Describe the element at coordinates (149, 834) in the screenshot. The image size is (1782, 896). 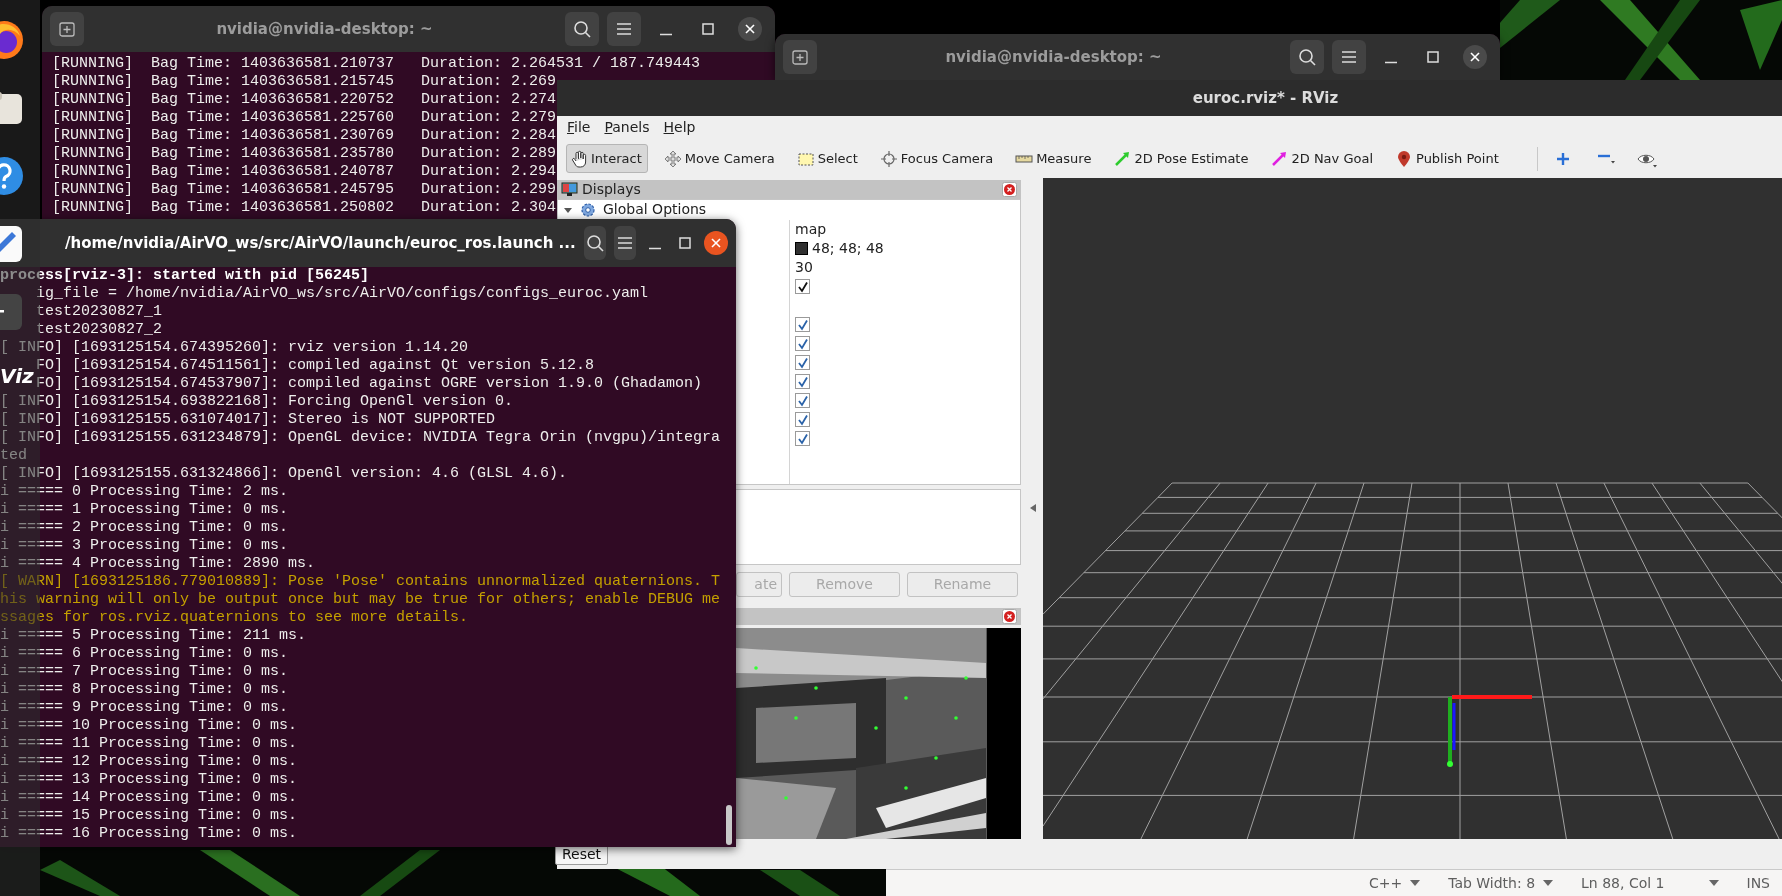
I see `terminal-line: i ===== 16 Processing Time: 0 ms.` at that location.